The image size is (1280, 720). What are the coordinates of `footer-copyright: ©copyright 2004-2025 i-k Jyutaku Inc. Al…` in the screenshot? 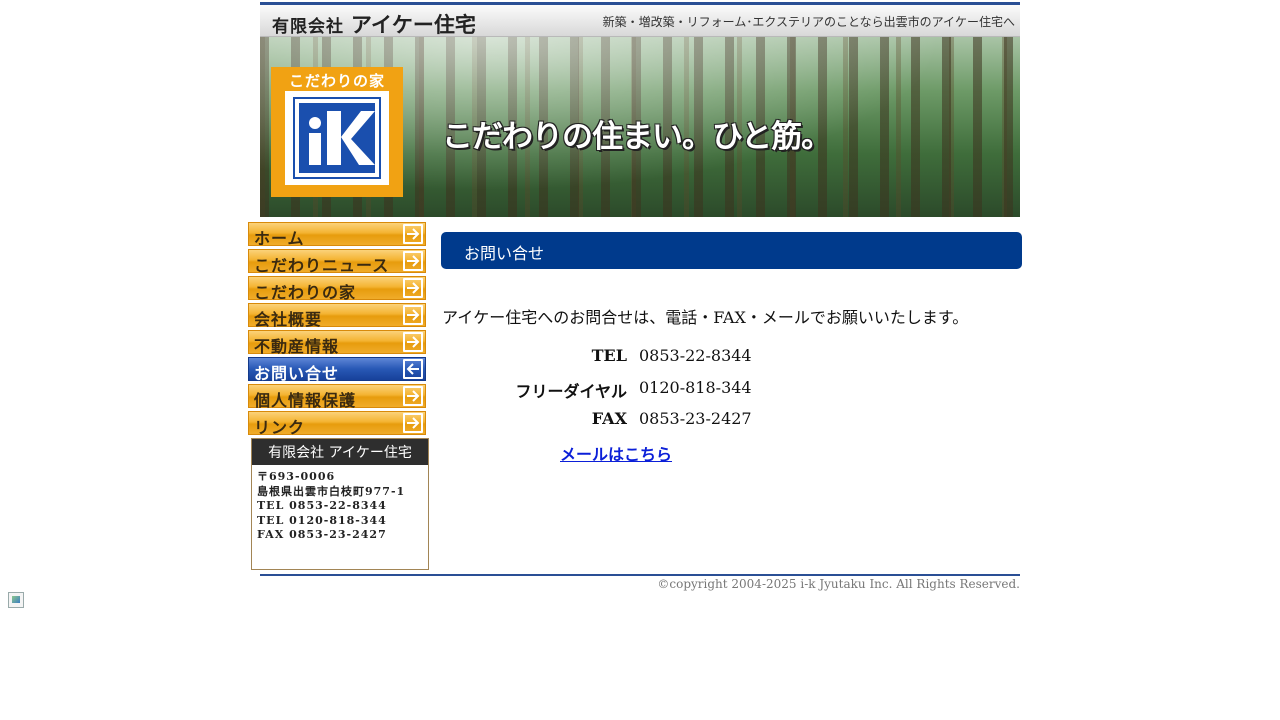 It's located at (838, 584).